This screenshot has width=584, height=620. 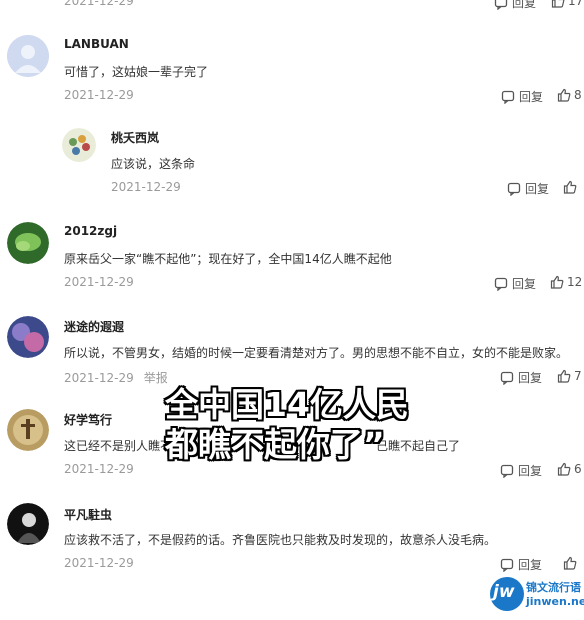 What do you see at coordinates (96, 44) in the screenshot?
I see `username: LANBUAN` at bounding box center [96, 44].